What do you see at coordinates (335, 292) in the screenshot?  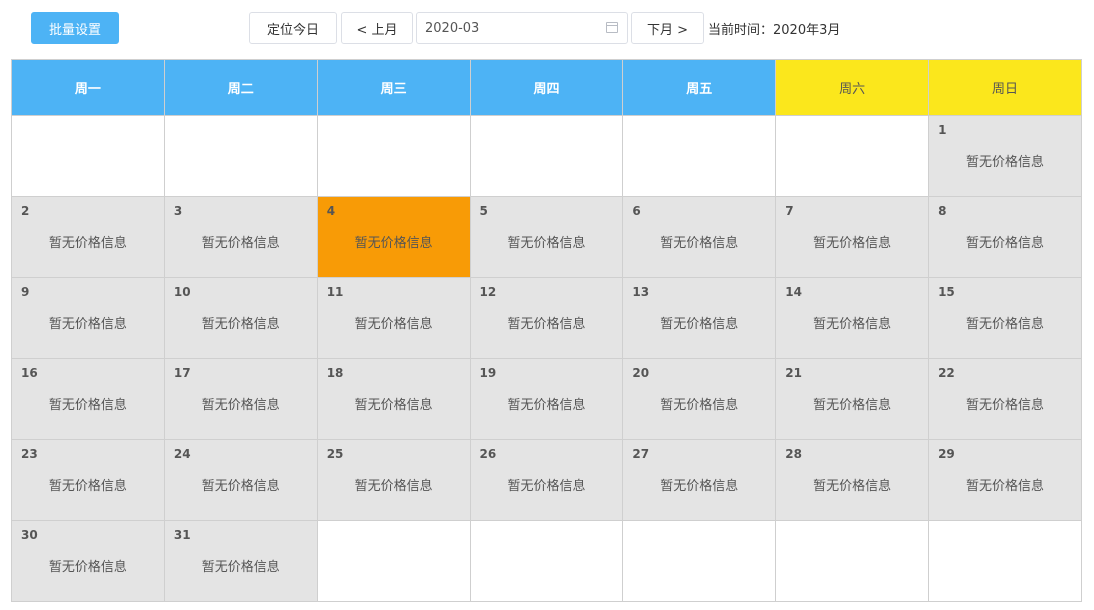 I see `day-number: 11` at bounding box center [335, 292].